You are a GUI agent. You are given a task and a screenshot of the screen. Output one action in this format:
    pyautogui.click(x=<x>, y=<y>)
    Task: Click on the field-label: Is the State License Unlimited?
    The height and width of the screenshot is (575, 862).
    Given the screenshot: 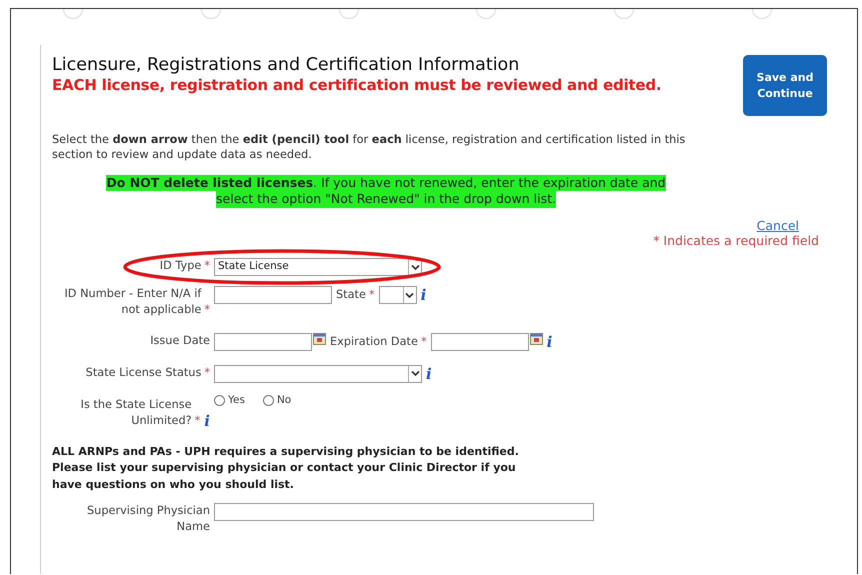 What is the action you would take?
    pyautogui.click(x=136, y=413)
    